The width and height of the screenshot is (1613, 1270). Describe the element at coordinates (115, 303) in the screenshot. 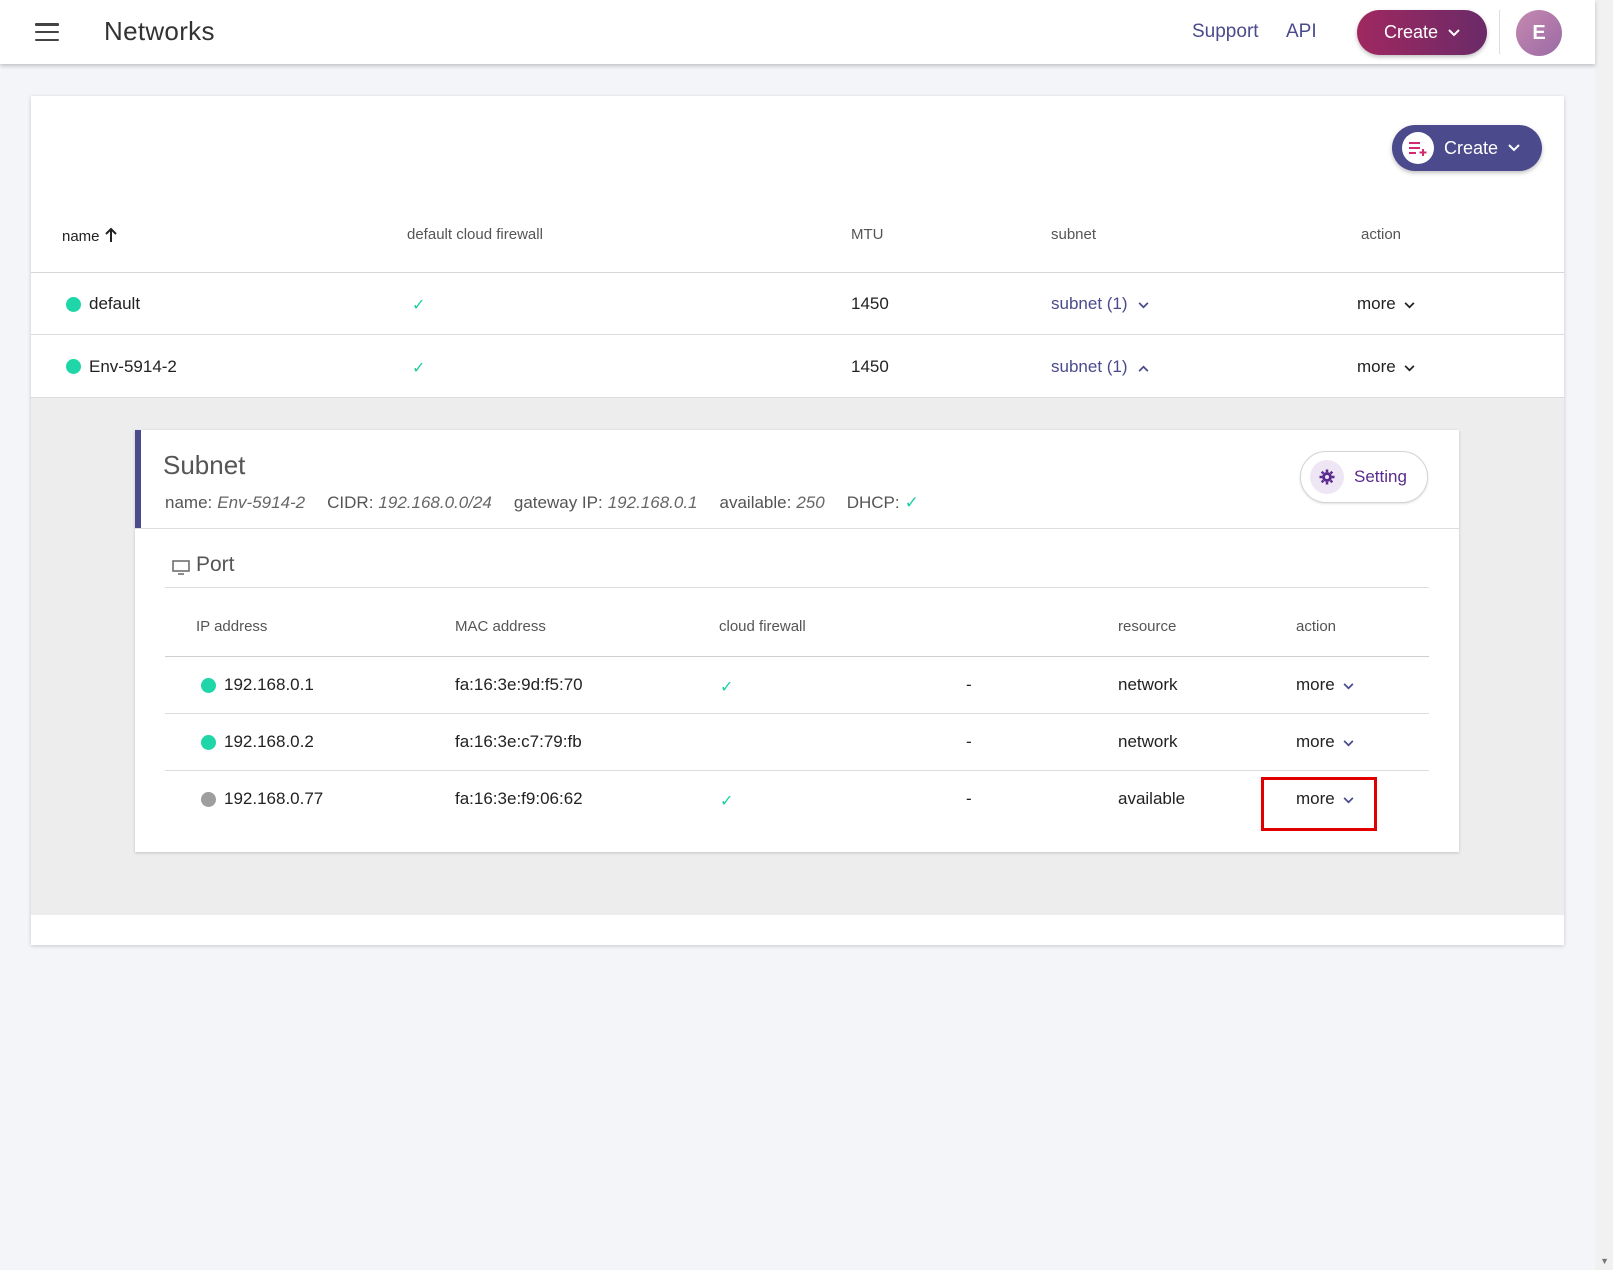

I see `network-name: default` at that location.